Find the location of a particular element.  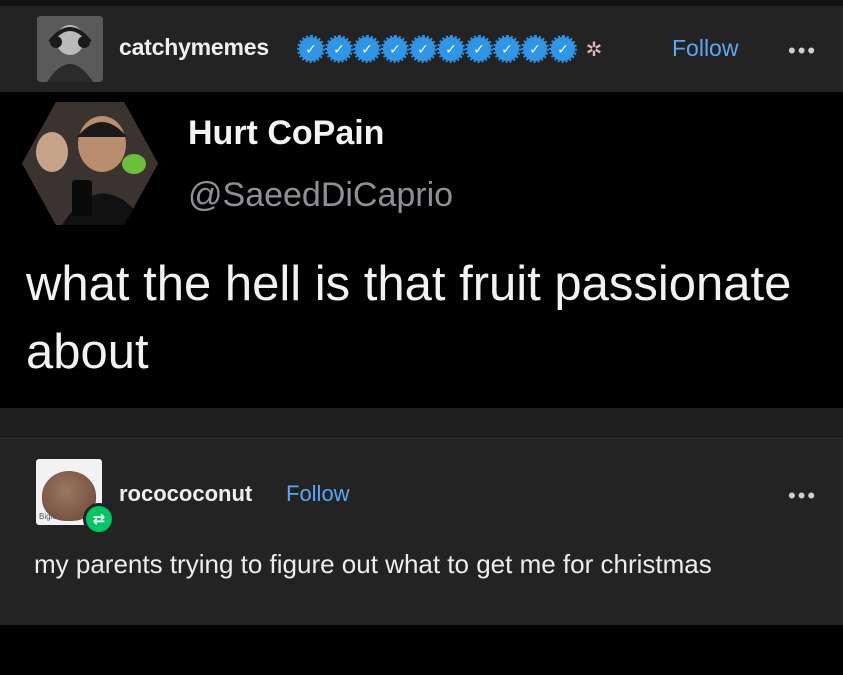

post-header: catchymemes ✓ ✓ ✓ ✓ ✓ ✓ ✓ ✓ ✓ ✓ ✲ Follow ••• is located at coordinates (421, 49).